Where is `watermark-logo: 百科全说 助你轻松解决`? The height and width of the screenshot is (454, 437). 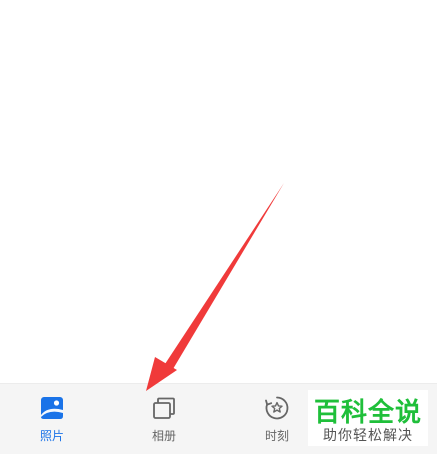
watermark-logo: 百科全说 助你轻松解决 is located at coordinates (368, 418).